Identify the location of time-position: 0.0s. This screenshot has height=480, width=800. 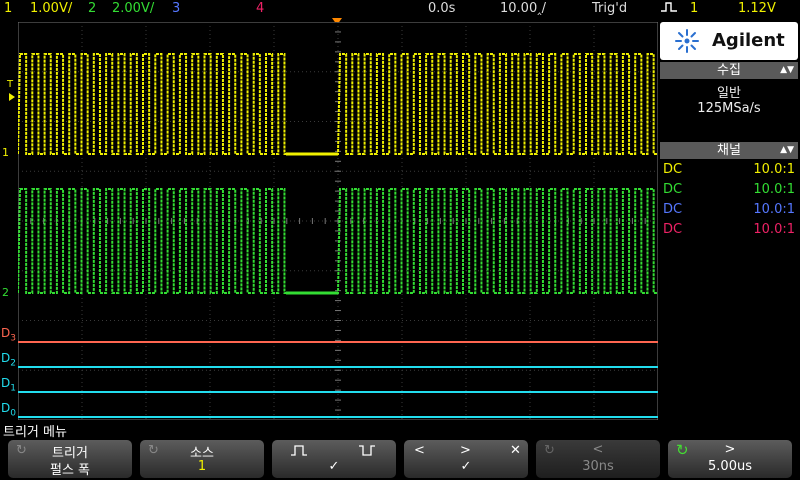
(441, 8).